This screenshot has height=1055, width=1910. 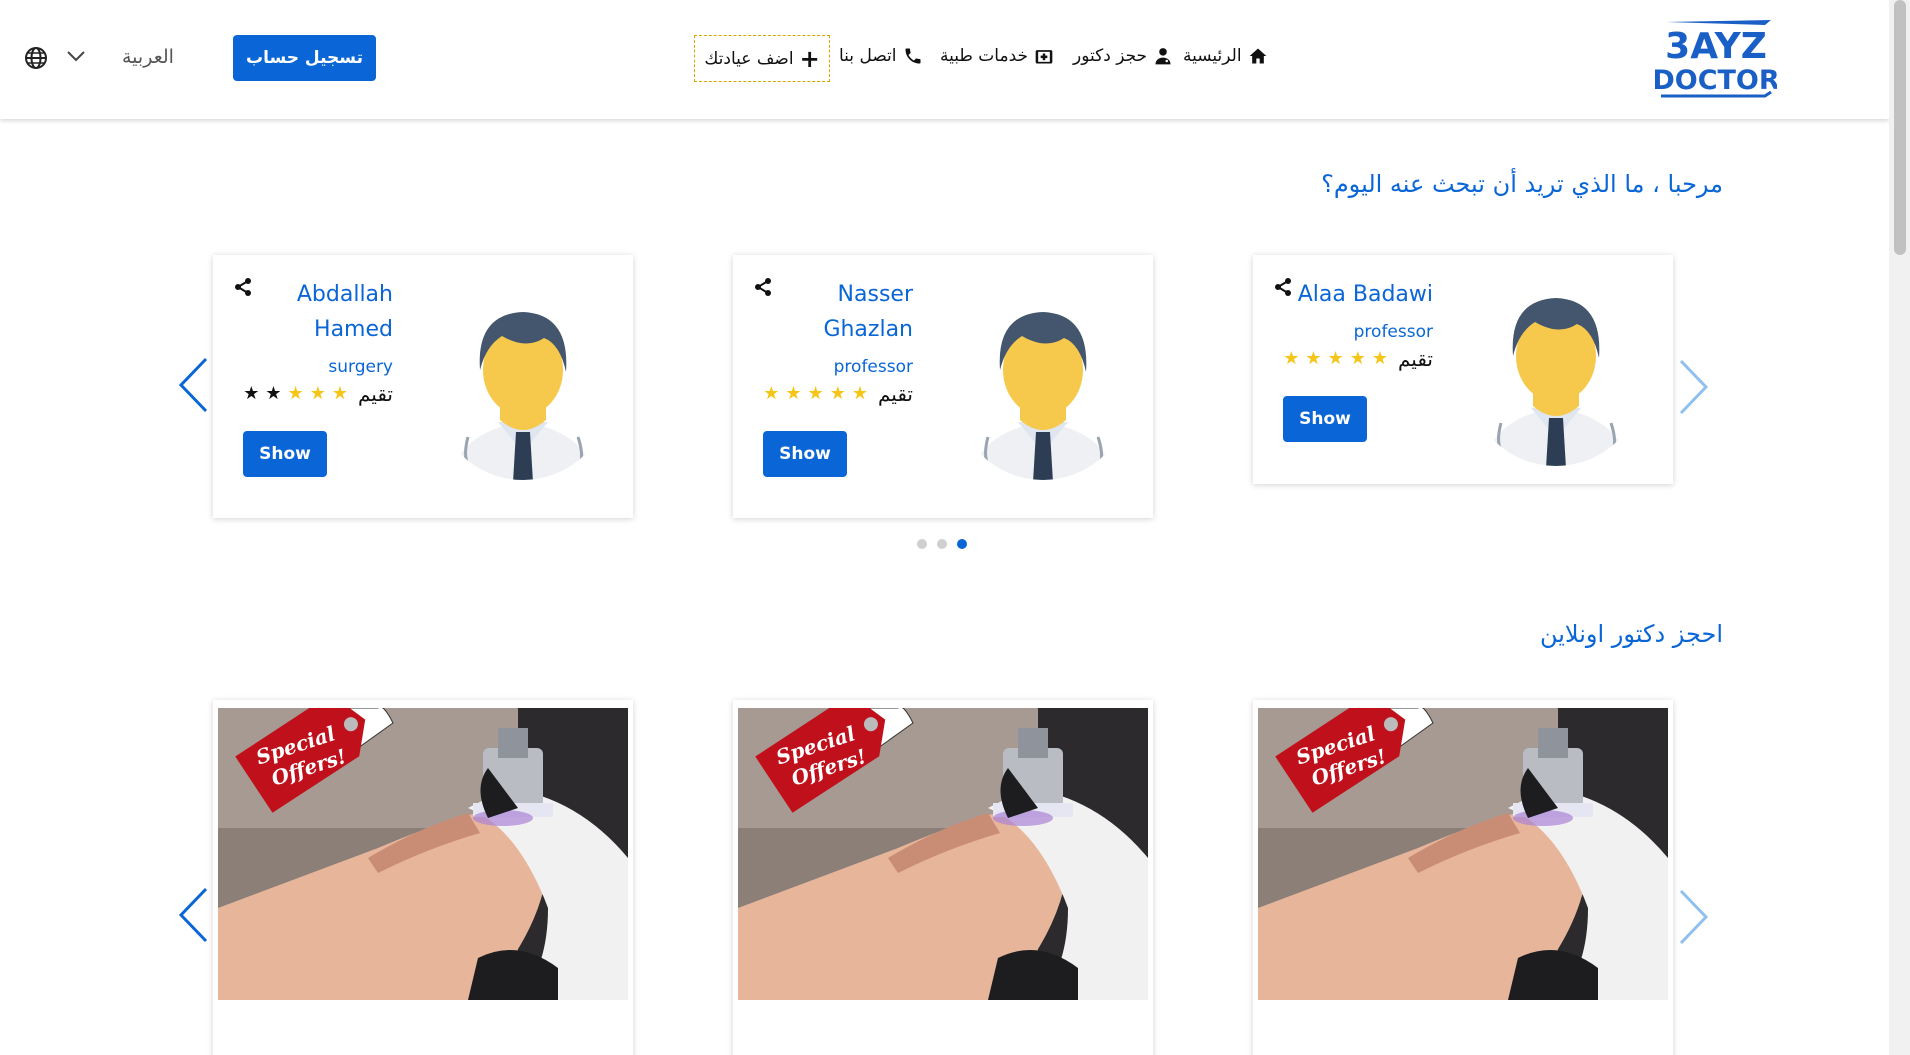 I want to click on nav-home-label: الرئيسية, so click(x=1212, y=56).